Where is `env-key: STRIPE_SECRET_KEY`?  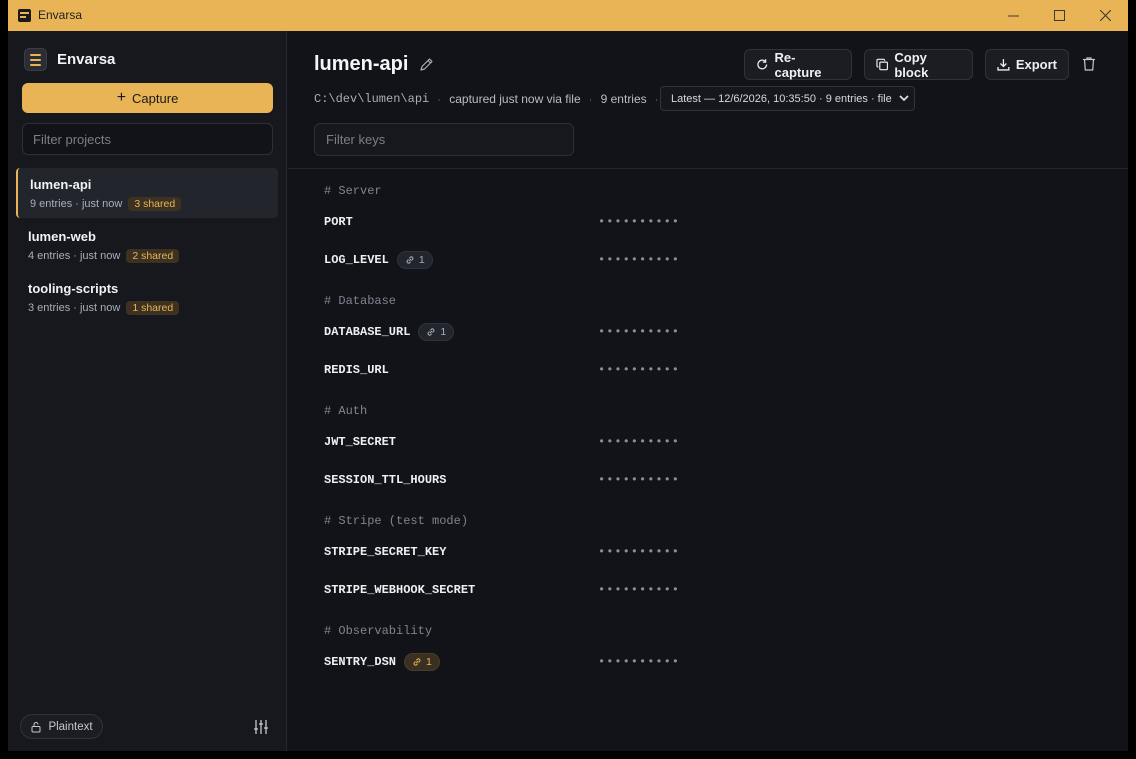 env-key: STRIPE_SECRET_KEY is located at coordinates (385, 552).